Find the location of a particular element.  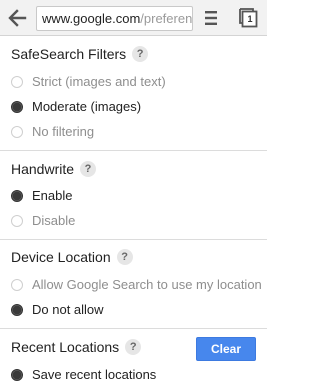

tab-count: 1 is located at coordinates (250, 19).